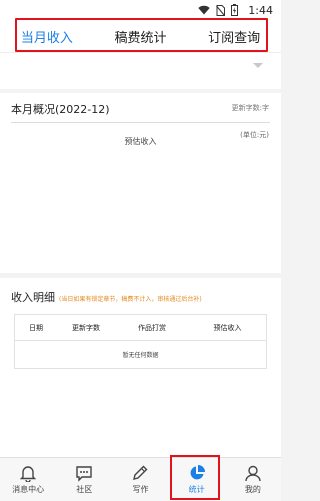 The height and width of the screenshot is (501, 320). I want to click on detail-title: 收入明细, so click(33, 297).